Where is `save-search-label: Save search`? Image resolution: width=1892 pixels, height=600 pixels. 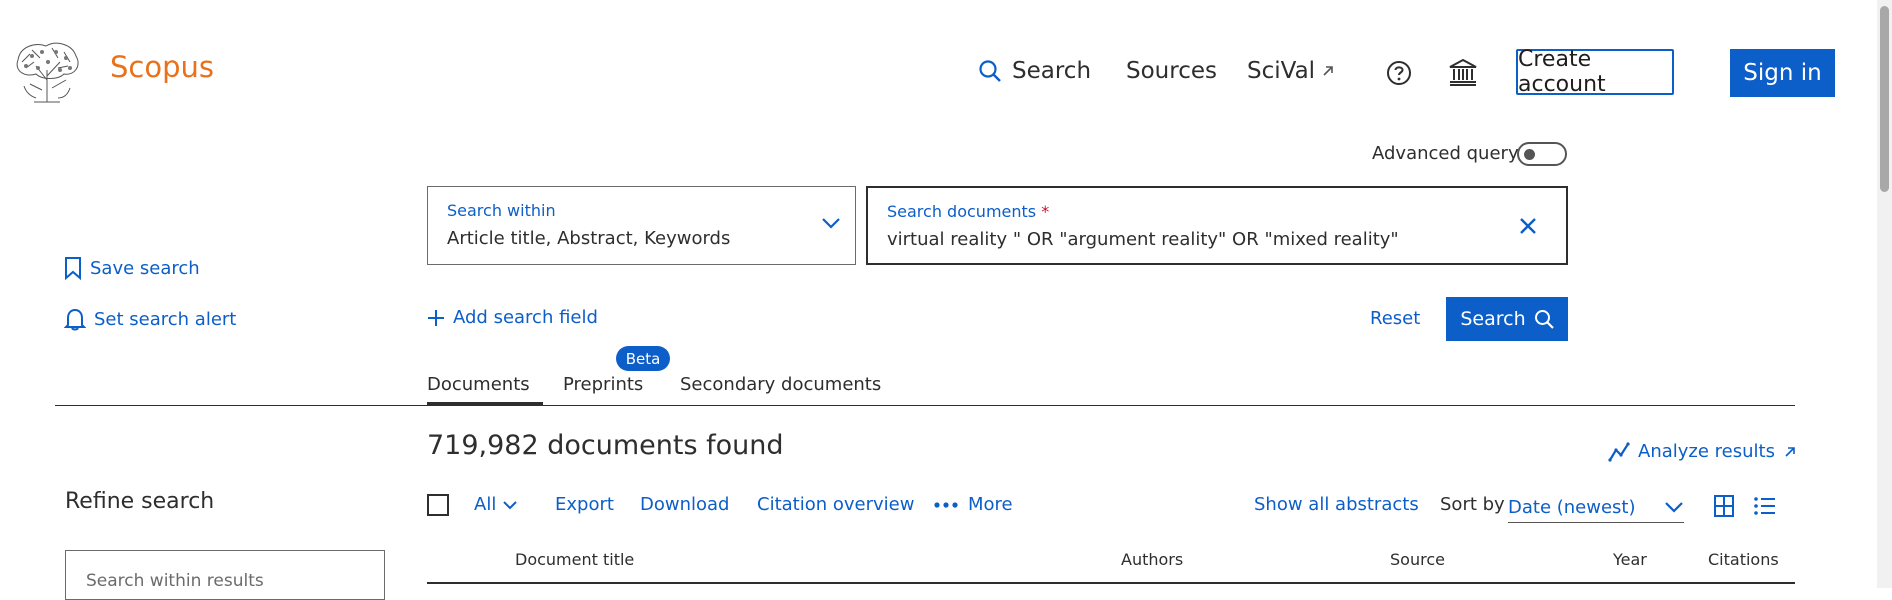 save-search-label: Save search is located at coordinates (145, 268).